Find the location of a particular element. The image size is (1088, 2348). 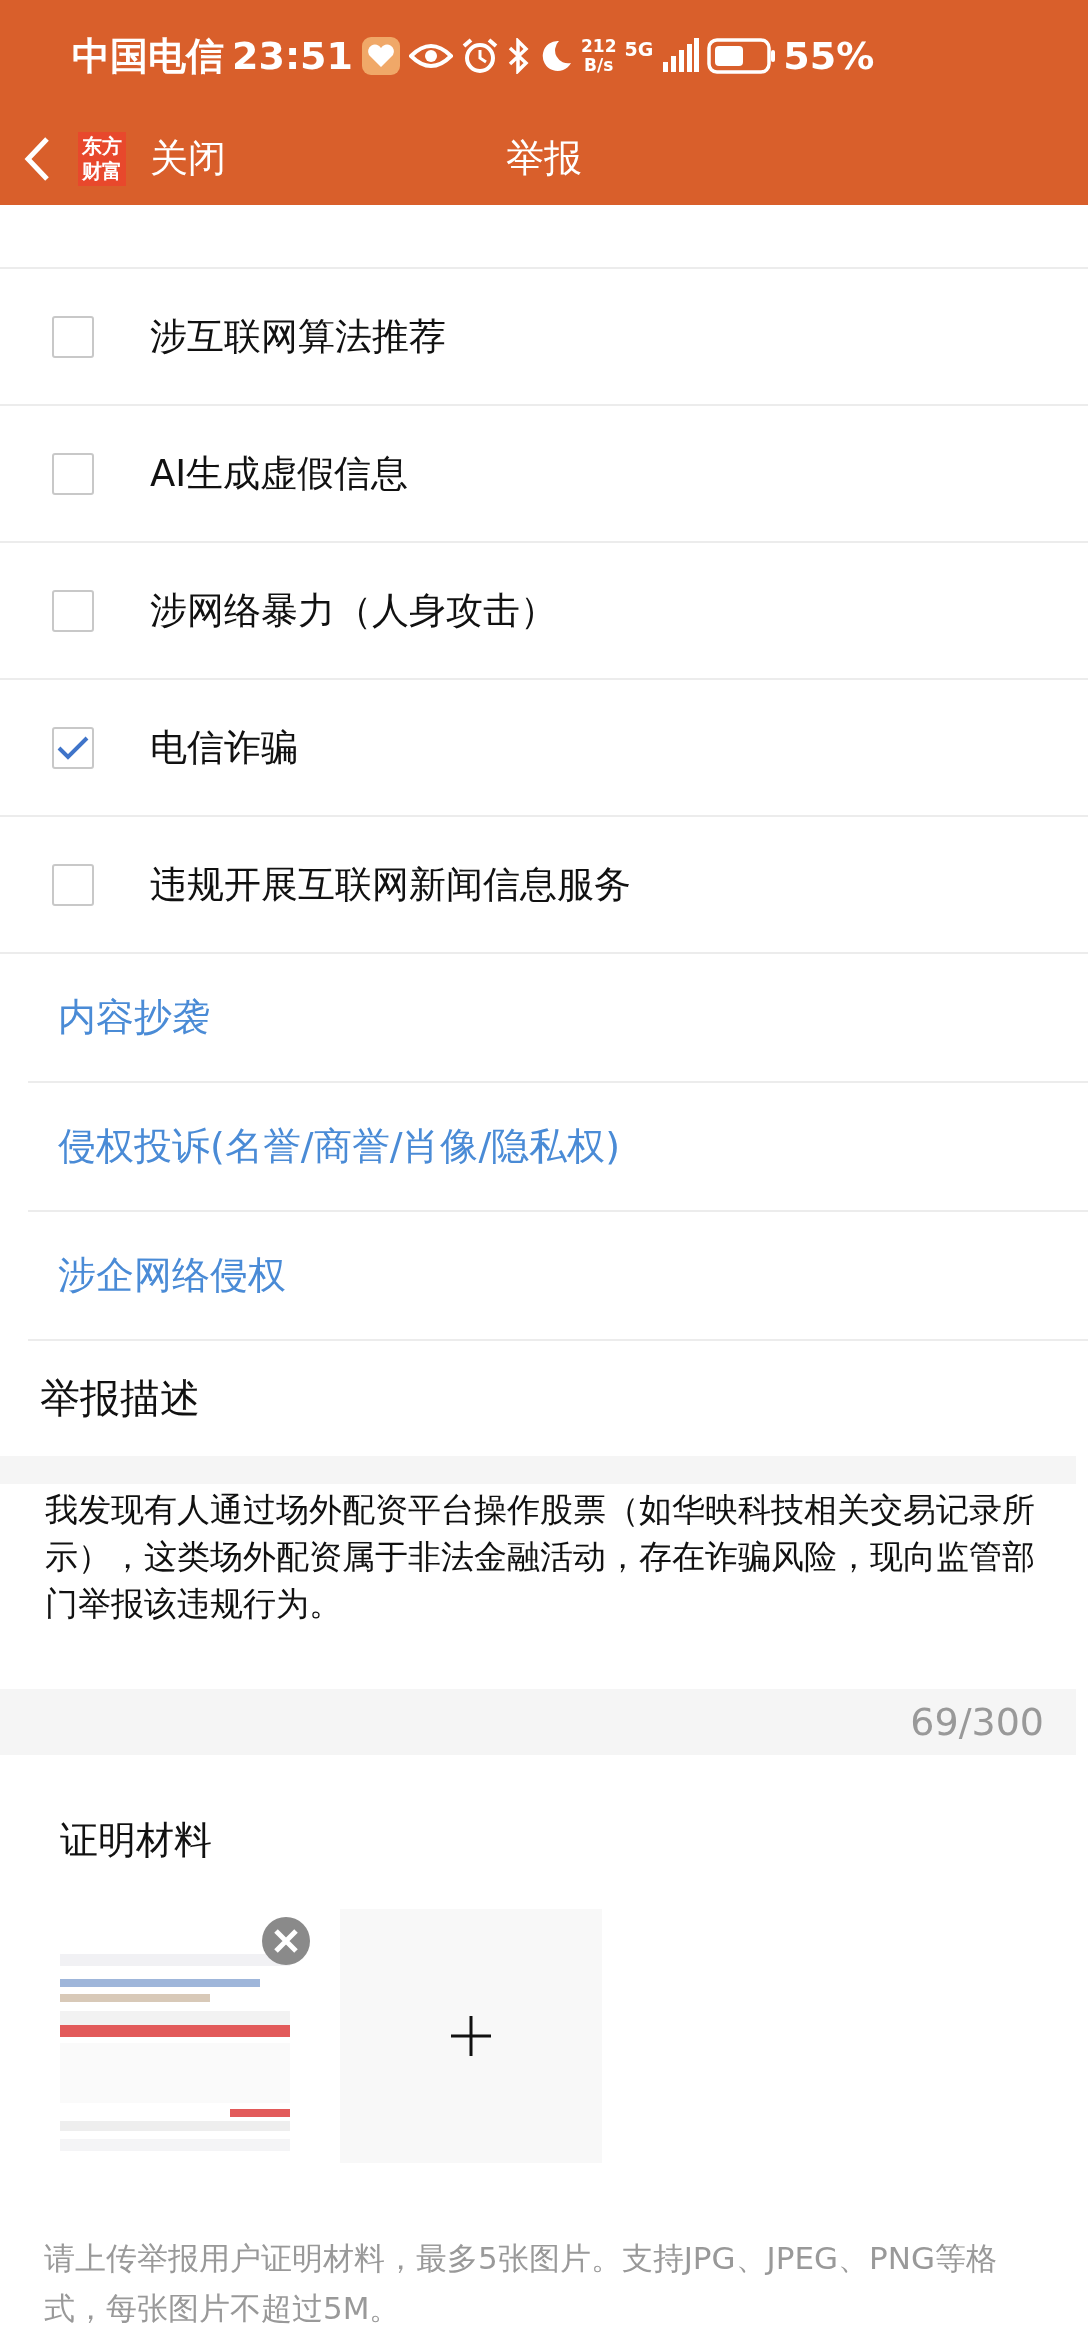

signal-icon is located at coordinates (680, 56).